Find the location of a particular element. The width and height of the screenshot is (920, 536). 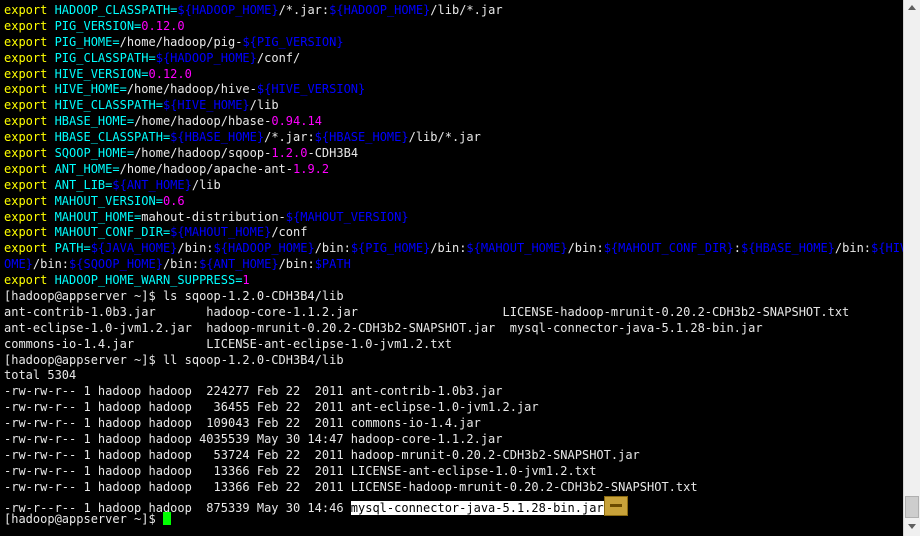

scrollbar-thumb is located at coordinates (912, 507).